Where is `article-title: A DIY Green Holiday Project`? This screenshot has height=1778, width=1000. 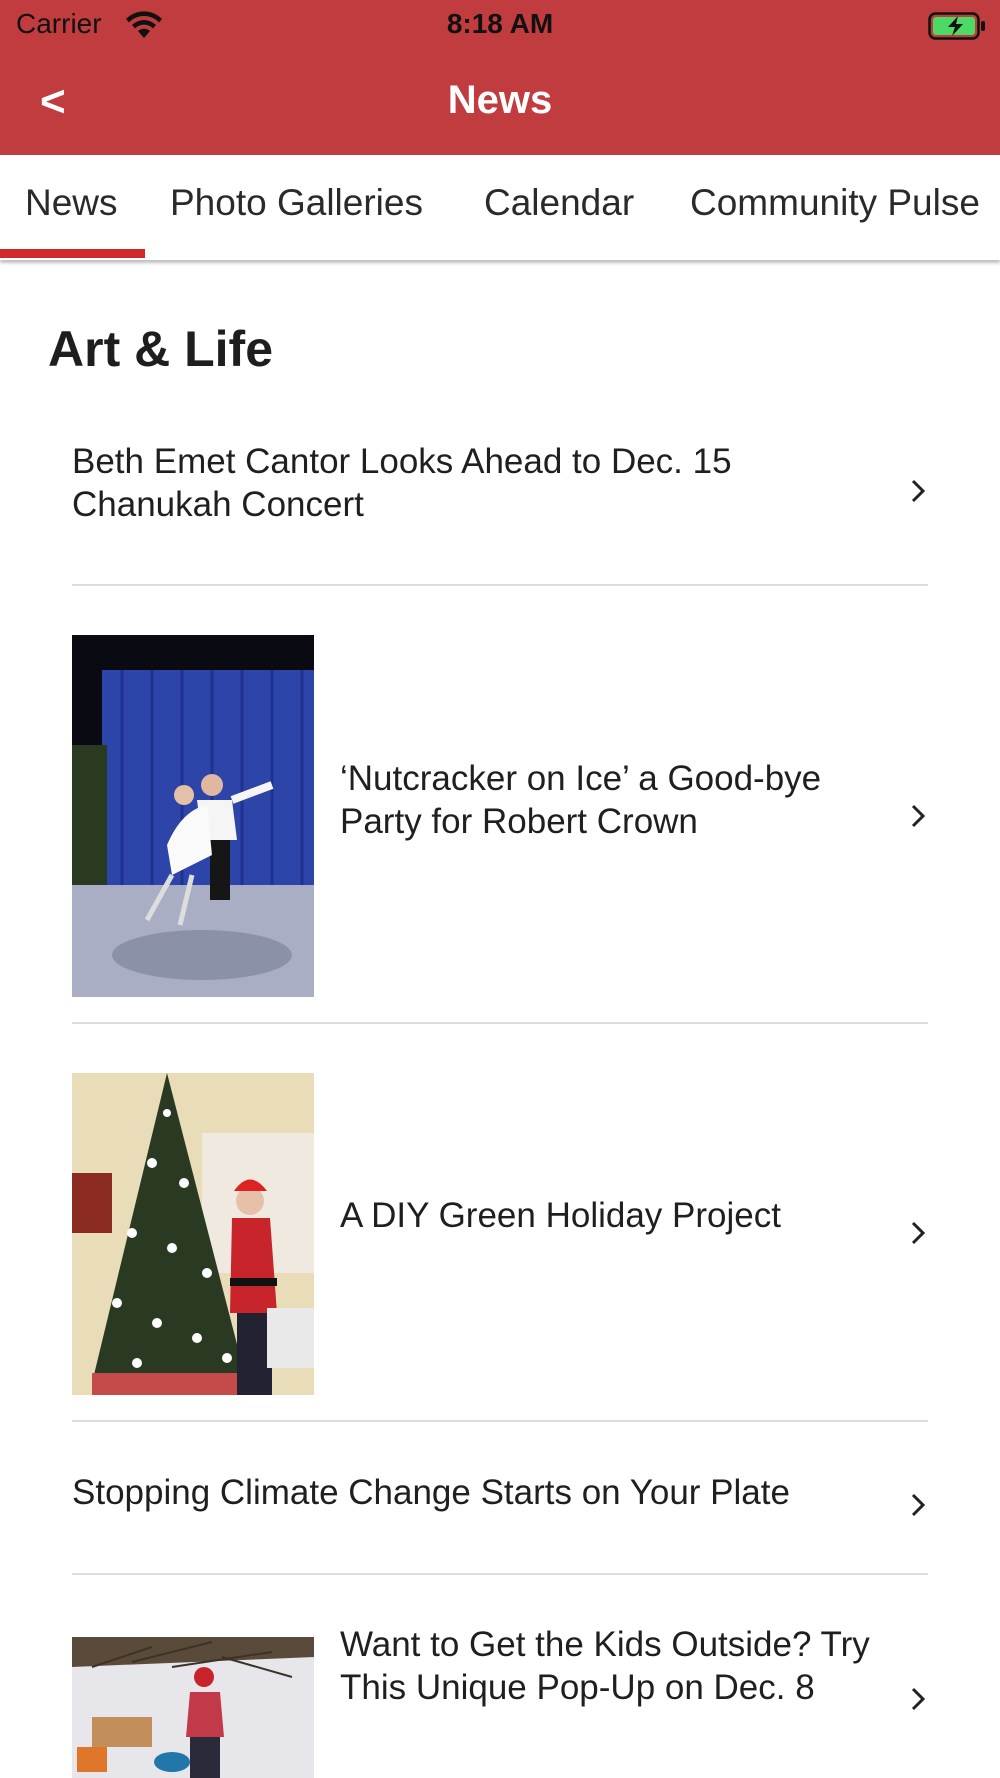
article-title: A DIY Green Holiday Project is located at coordinates (560, 1215).